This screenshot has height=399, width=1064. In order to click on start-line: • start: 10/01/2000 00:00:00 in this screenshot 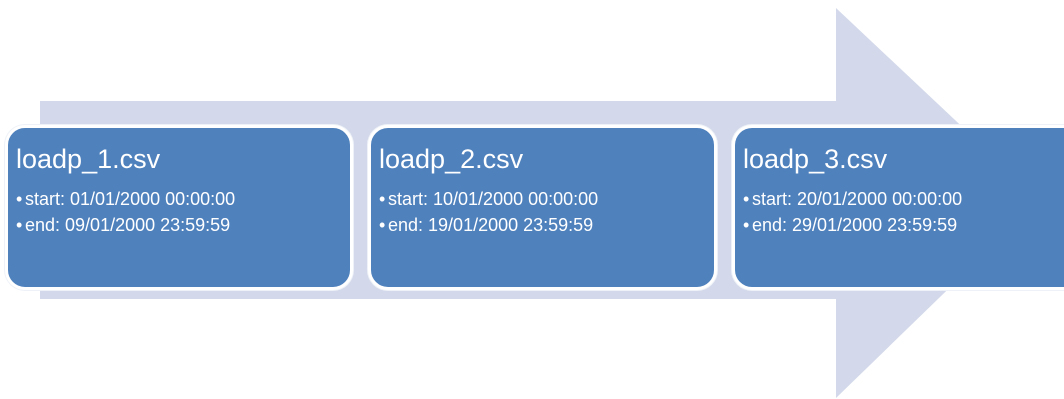, I will do `click(546, 199)`.